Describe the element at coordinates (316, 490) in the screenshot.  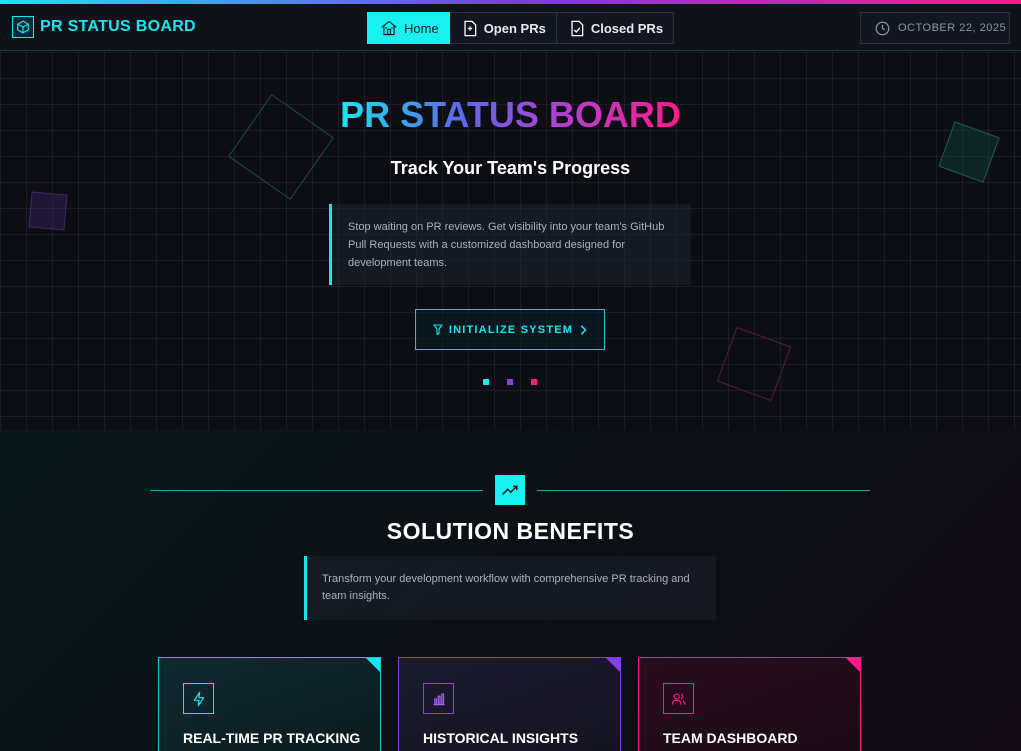
I see `divider-left` at that location.